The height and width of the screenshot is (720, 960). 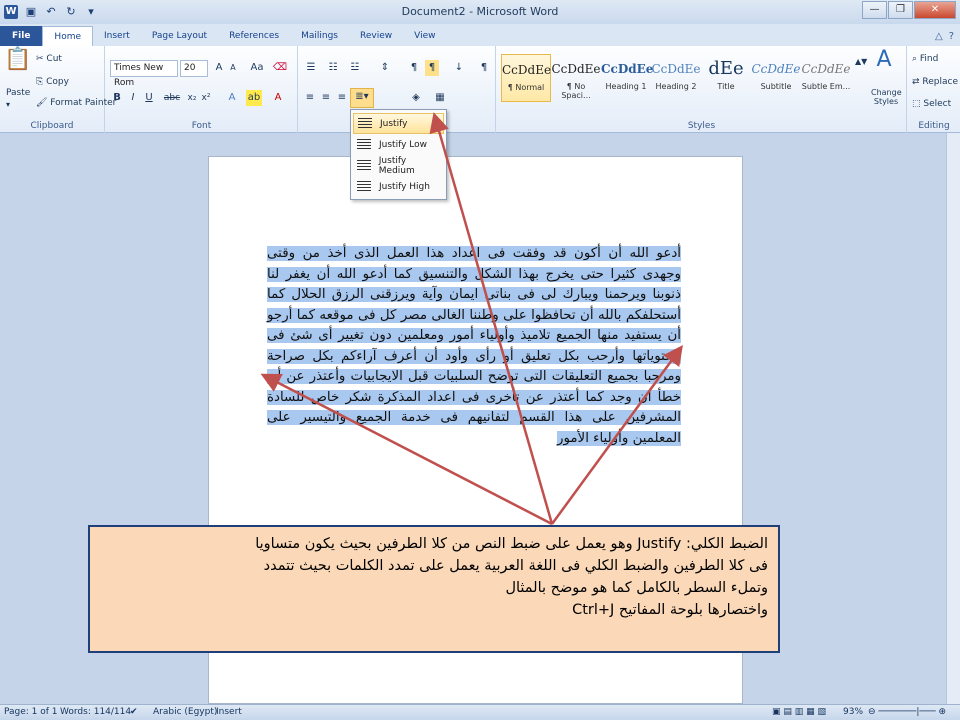 I want to click on redo-icon: ↻, so click(x=71, y=12).